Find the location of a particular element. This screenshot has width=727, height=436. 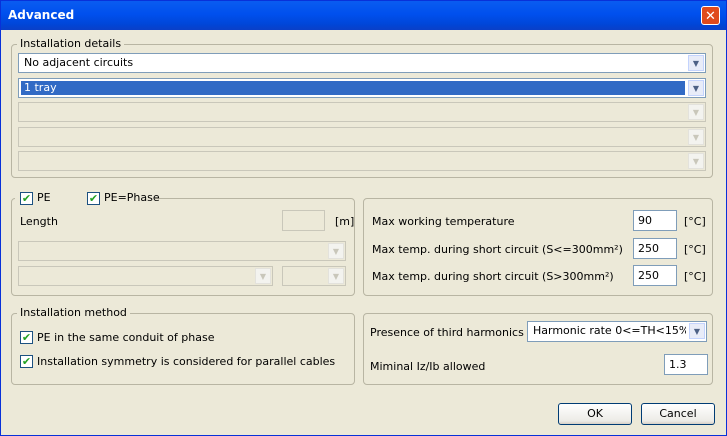

close-button: ✕ is located at coordinates (710, 15).